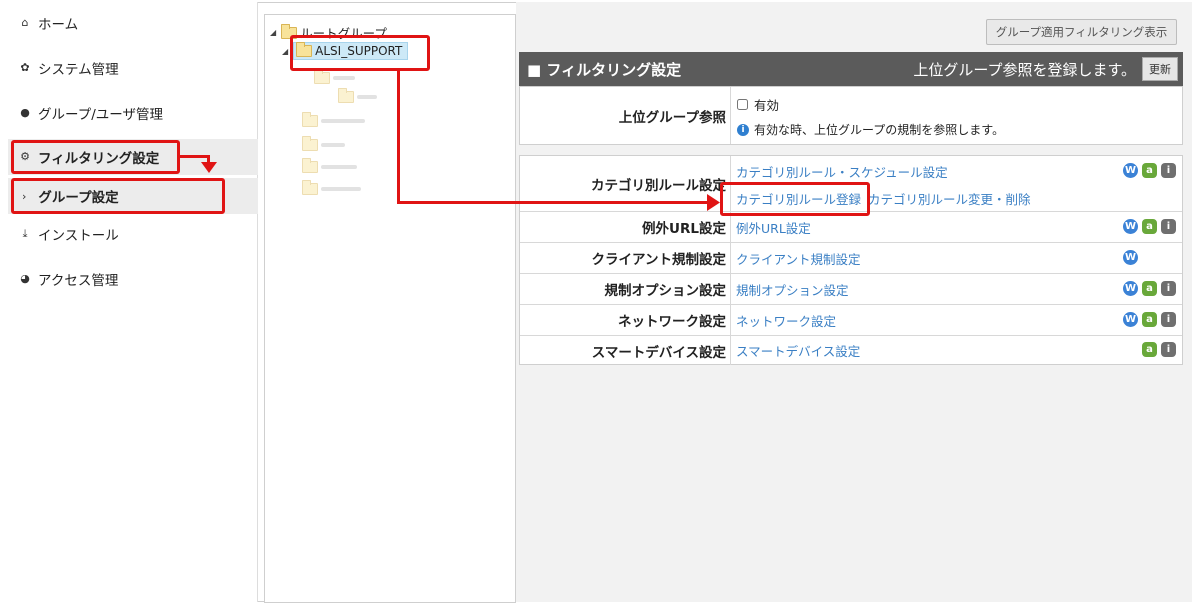 The width and height of the screenshot is (1192, 603). Describe the element at coordinates (604, 69) in the screenshot. I see `section-title: ■ フィルタリング設定` at that location.